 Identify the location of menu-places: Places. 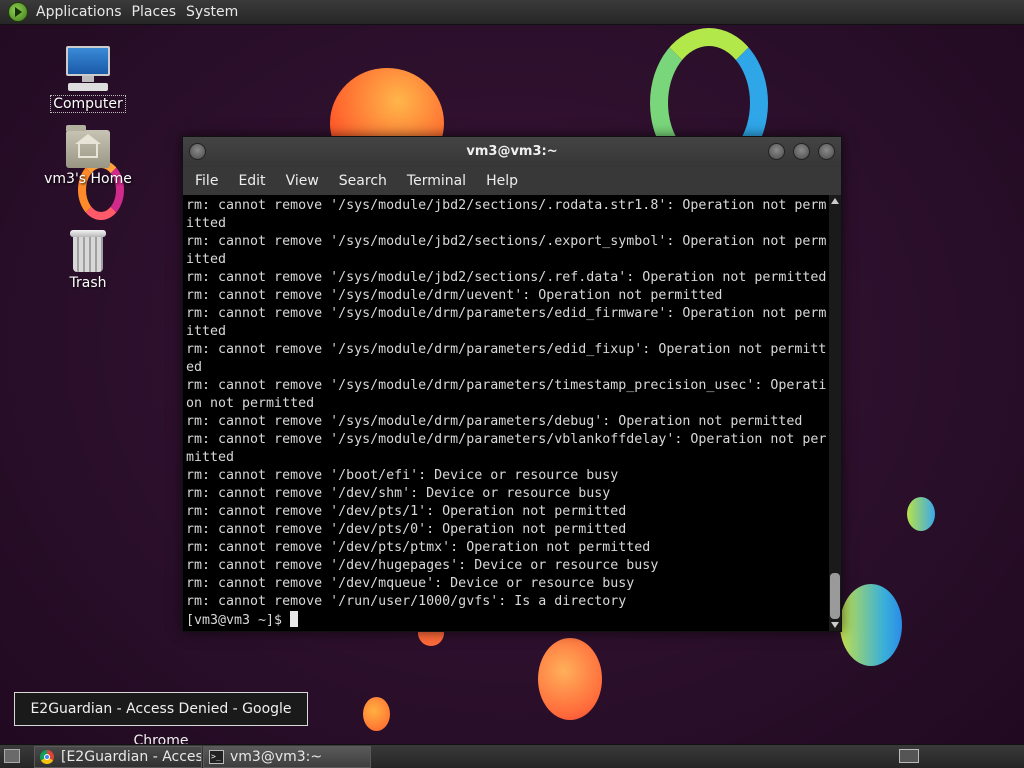
(157, 12).